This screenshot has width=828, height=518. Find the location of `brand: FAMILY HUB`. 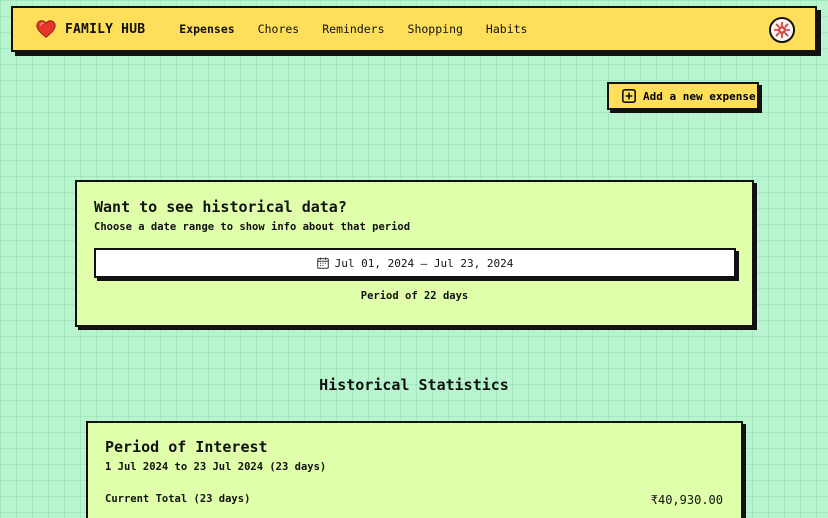

brand: FAMILY HUB is located at coordinates (90, 29).